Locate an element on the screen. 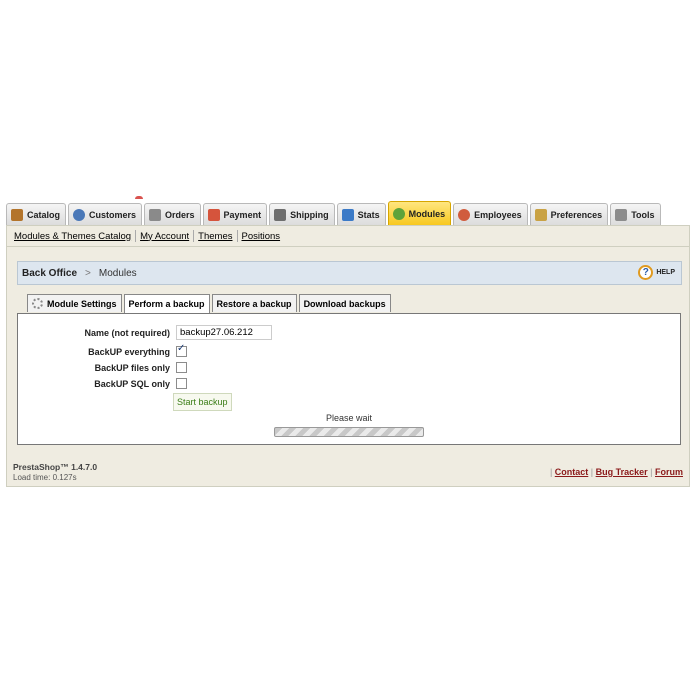 The image size is (700, 700). breadcrumb-root: Back Office is located at coordinates (49, 273).